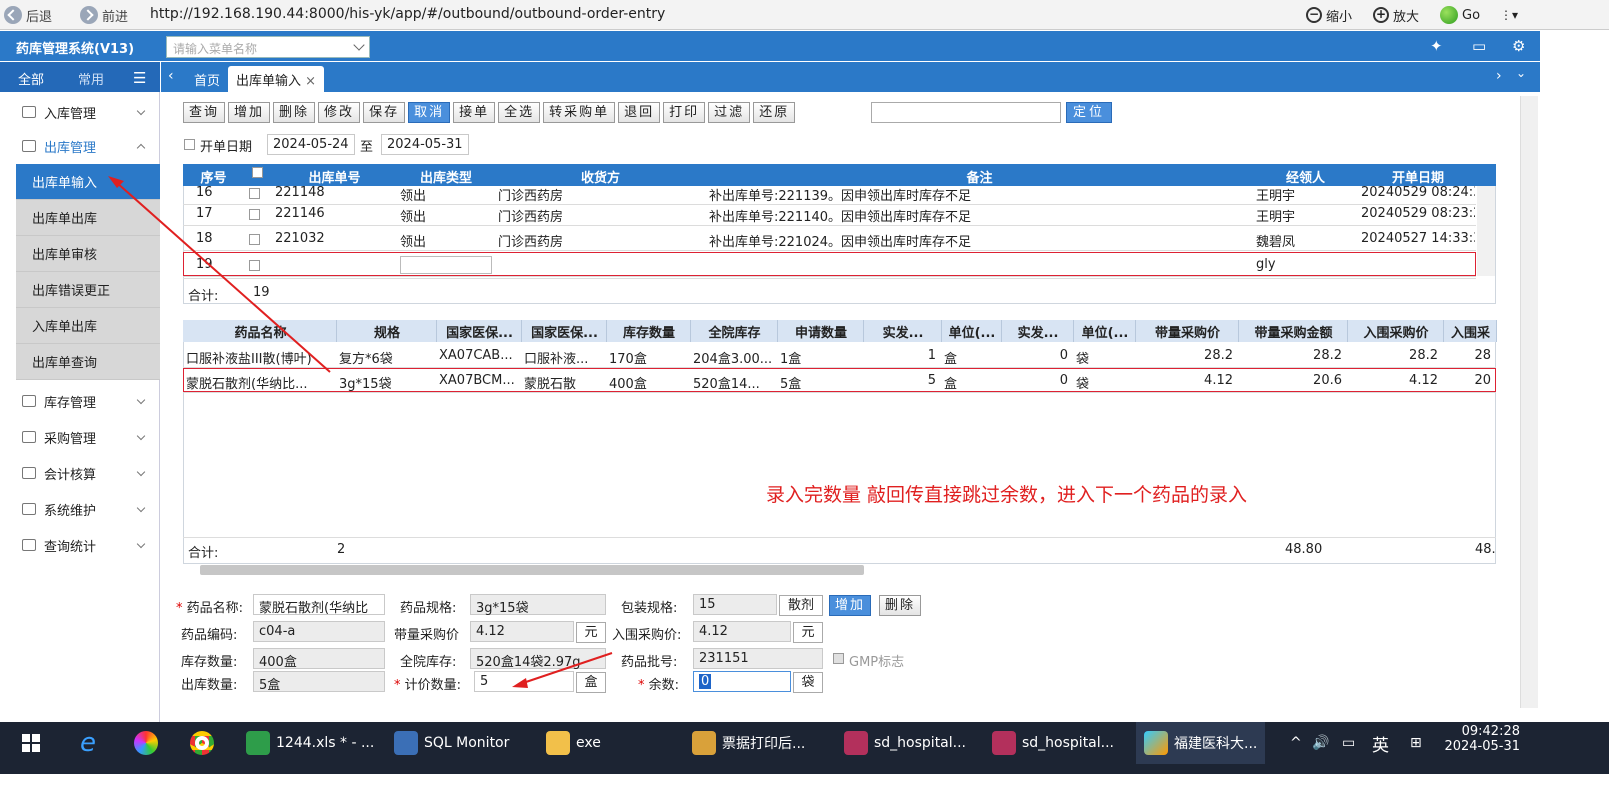 The image size is (1609, 796). Describe the element at coordinates (1348, 743) in the screenshot. I see `network-icon: ▭` at that location.